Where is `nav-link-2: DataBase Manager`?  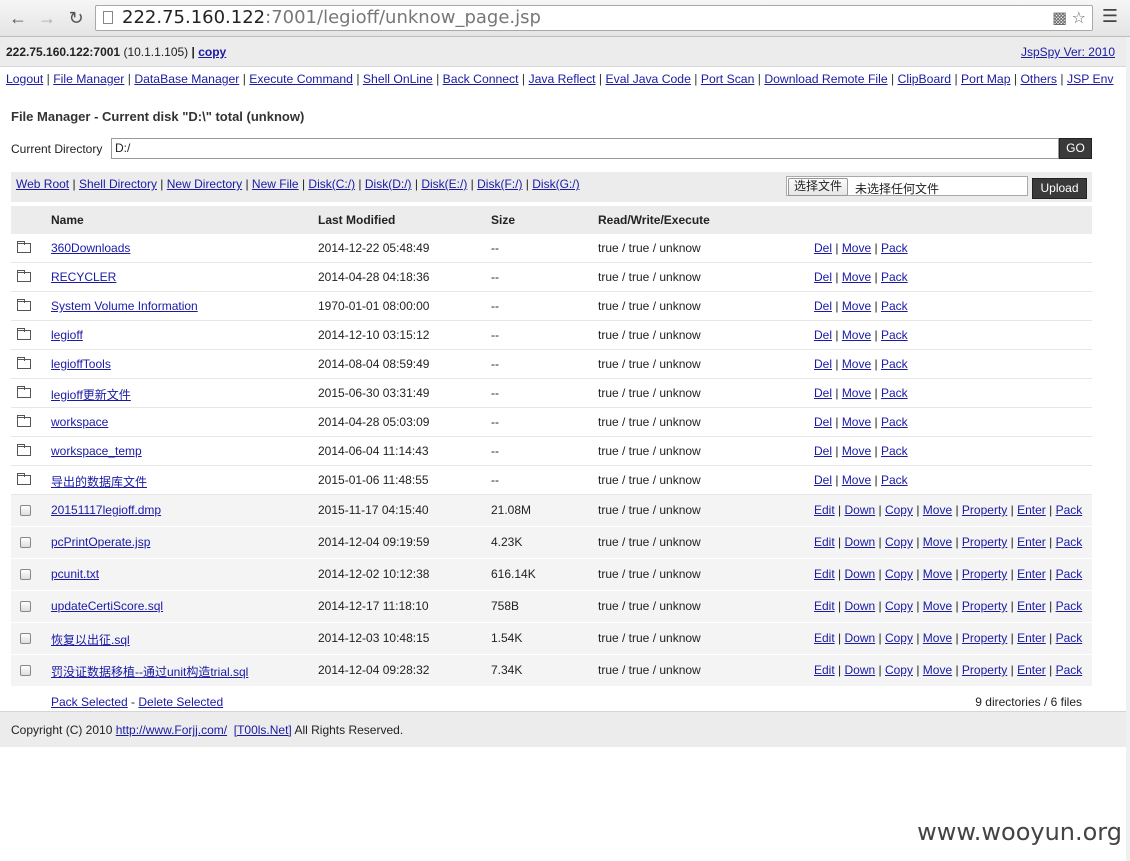
nav-link-2: DataBase Manager is located at coordinates (186, 79).